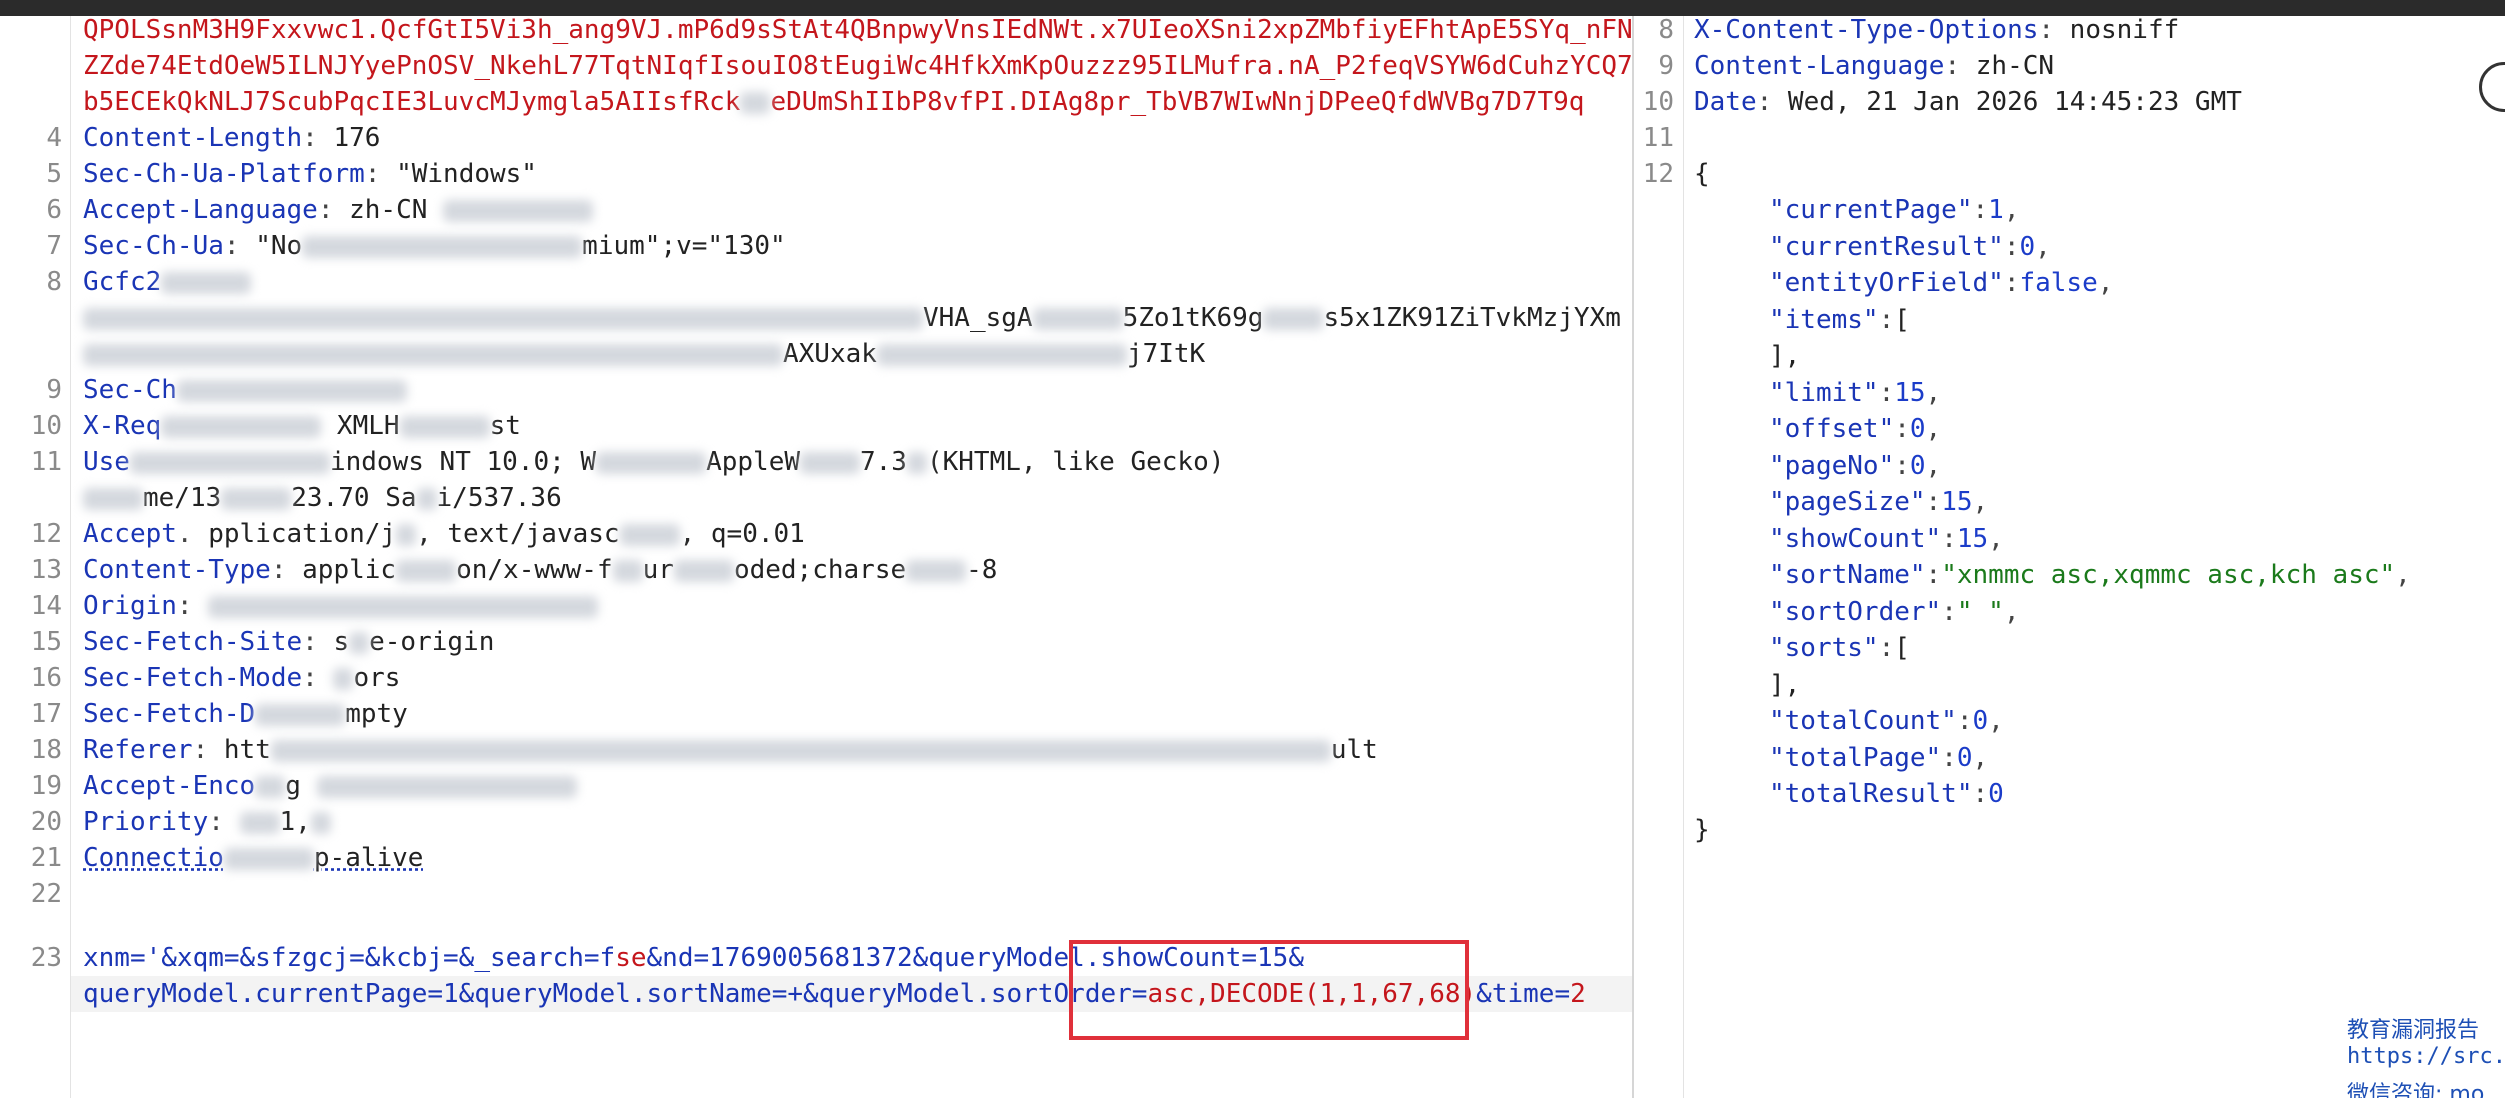  Describe the element at coordinates (242, 678) in the screenshot. I see `header-sec-fetch-mode: Sec-Fetch-Mode: ors` at that location.